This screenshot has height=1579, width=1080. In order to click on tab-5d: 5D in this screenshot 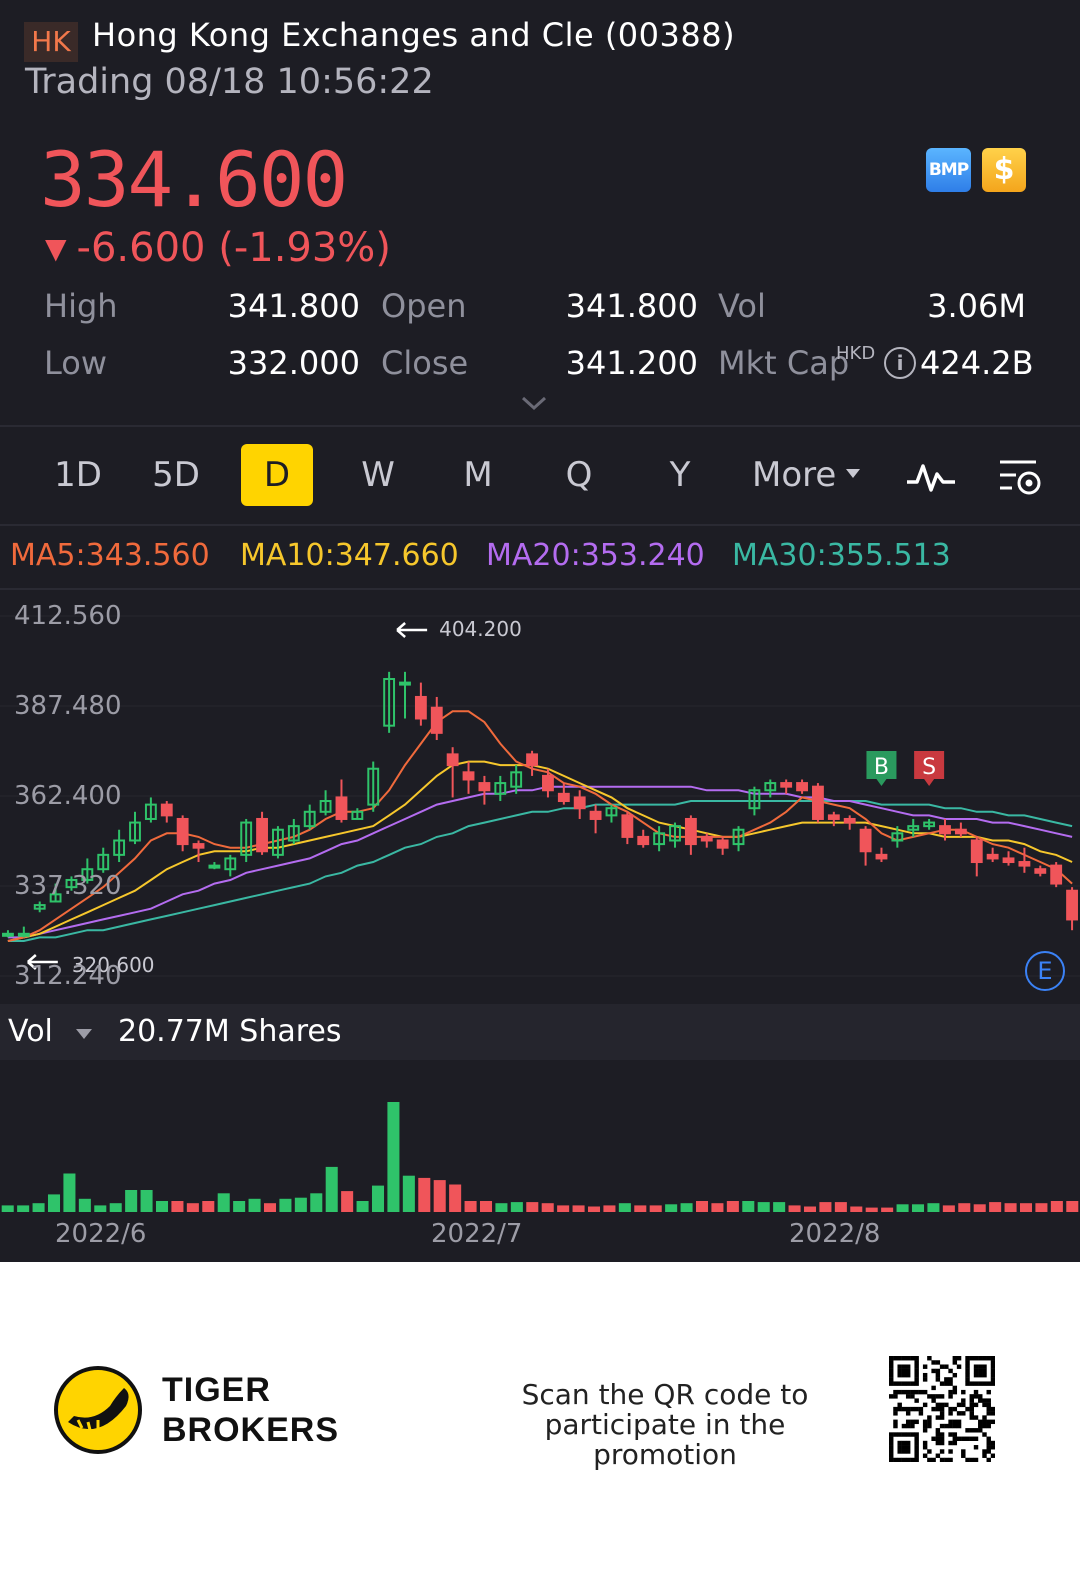, I will do `click(176, 475)`.